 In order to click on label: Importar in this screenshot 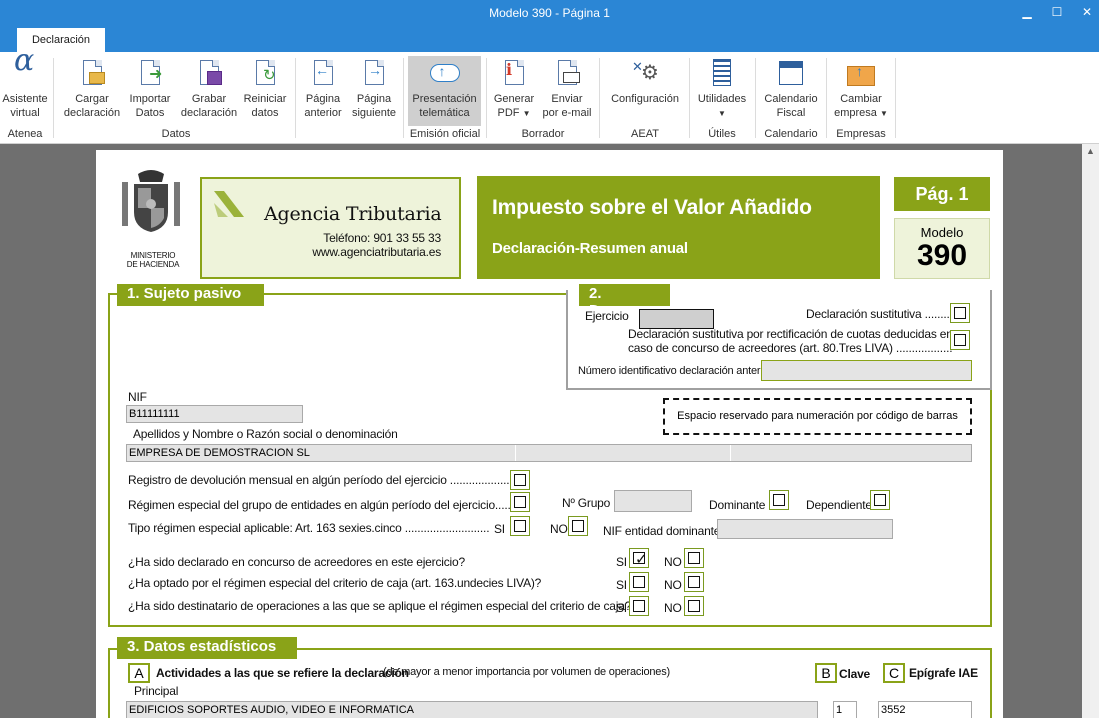, I will do `click(150, 99)`.